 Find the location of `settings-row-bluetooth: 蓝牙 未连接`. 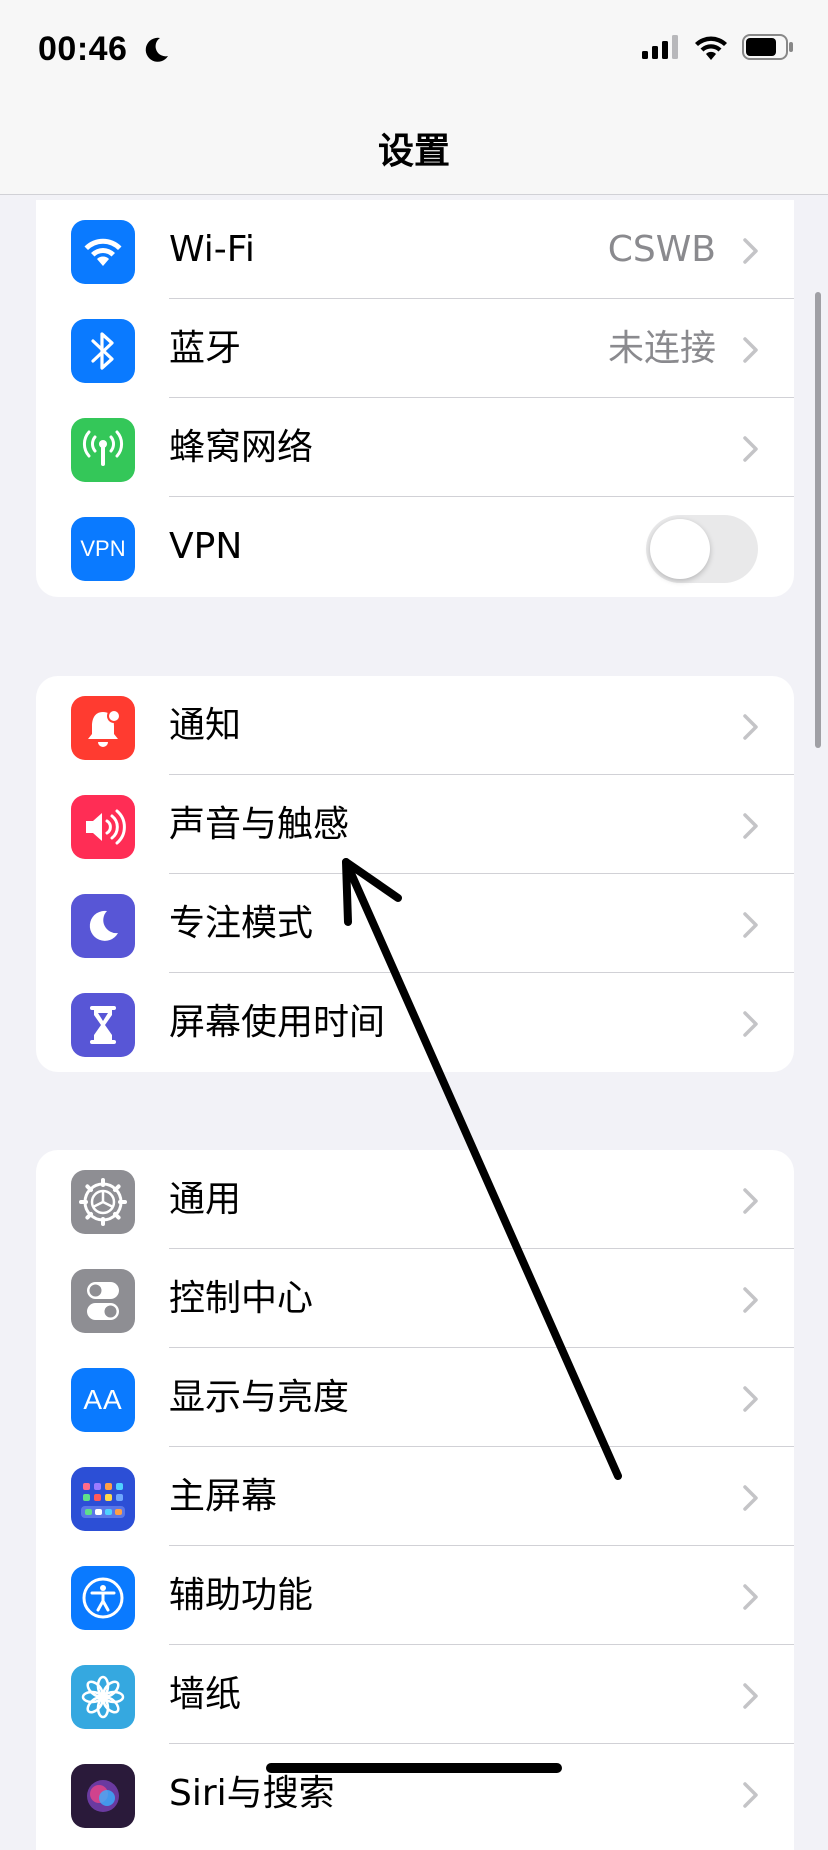

settings-row-bluetooth: 蓝牙 未连接 is located at coordinates (415, 348).